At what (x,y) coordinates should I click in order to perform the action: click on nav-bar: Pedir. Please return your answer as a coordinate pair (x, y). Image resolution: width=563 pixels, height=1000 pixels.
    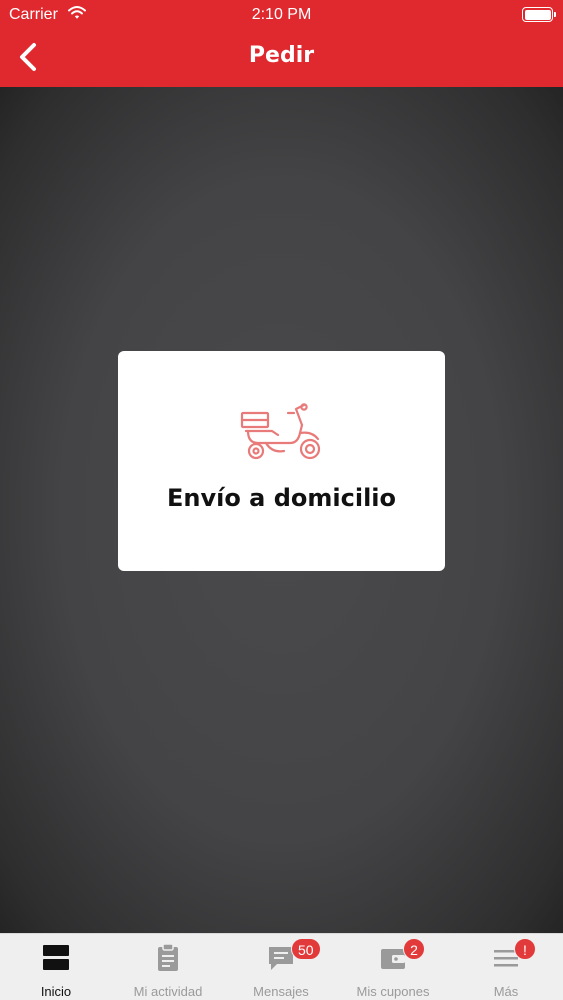
    Looking at the image, I should click on (281, 58).